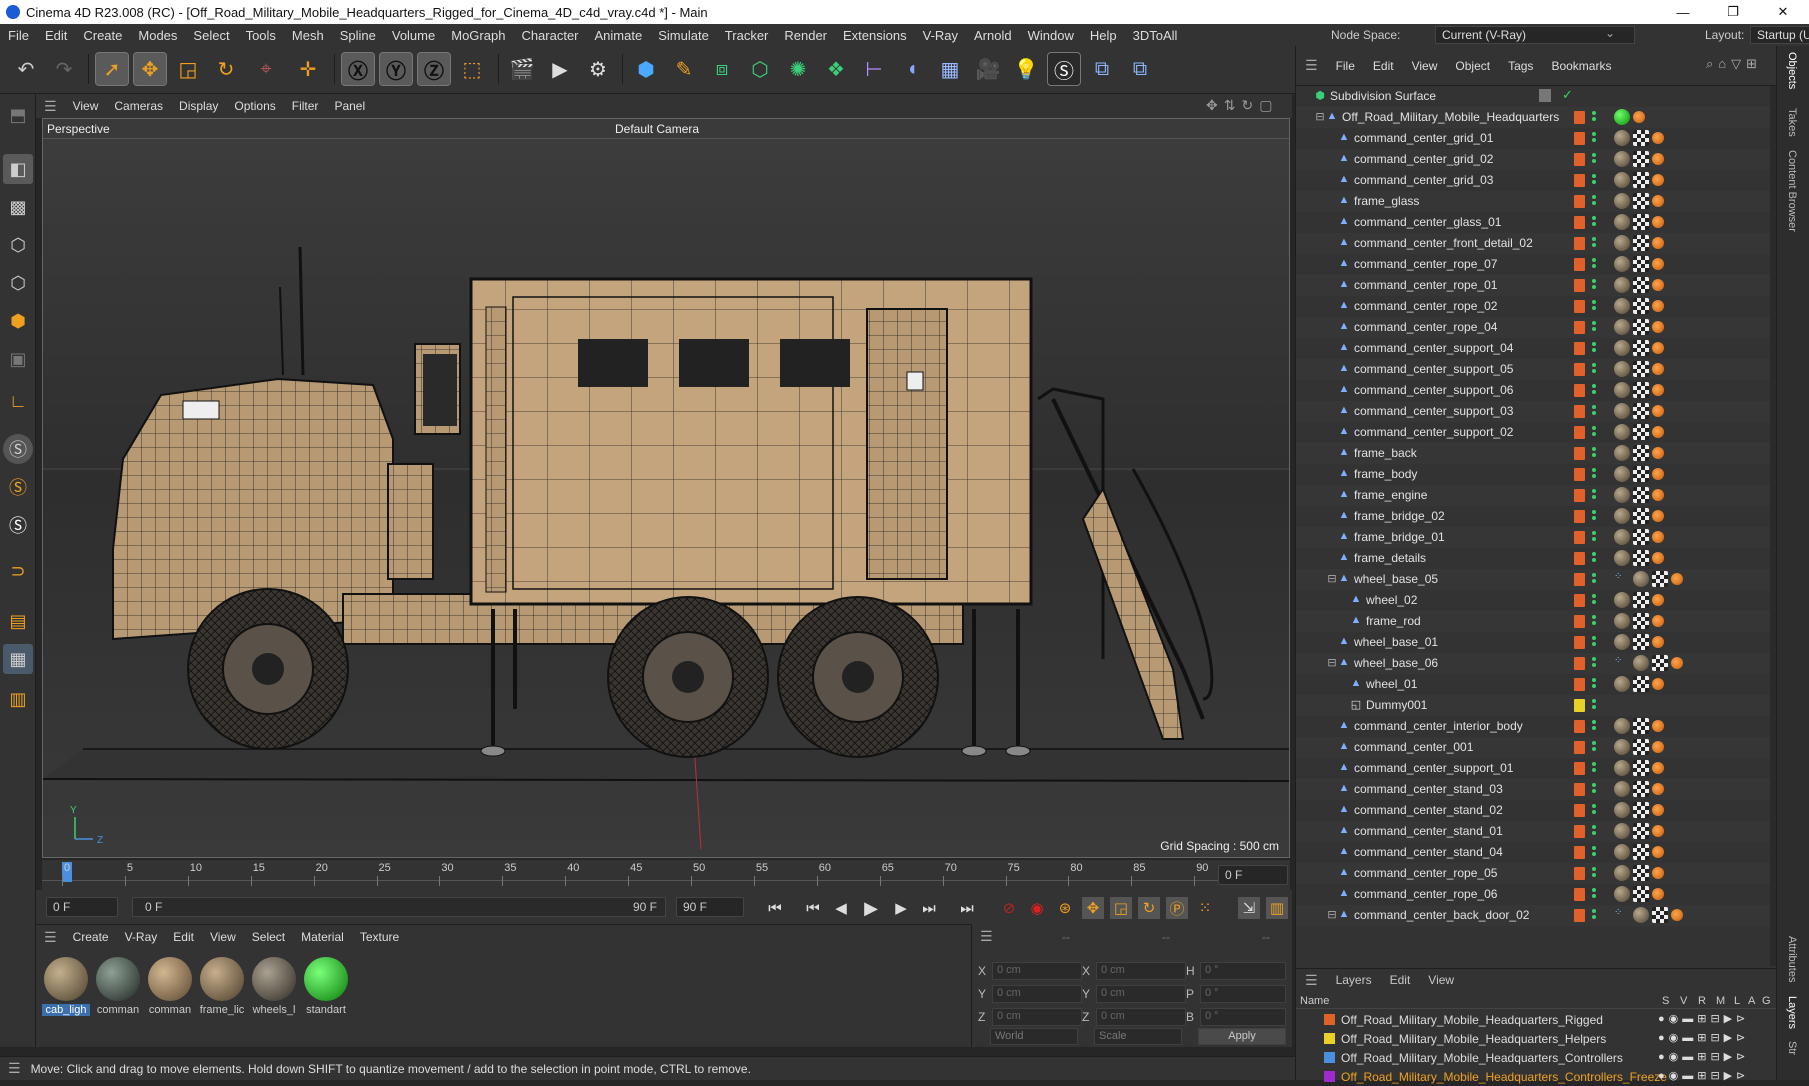 Image resolution: width=1809 pixels, height=1086 pixels. What do you see at coordinates (1277, 908) in the screenshot?
I see `filmstrip-icon: ▥` at bounding box center [1277, 908].